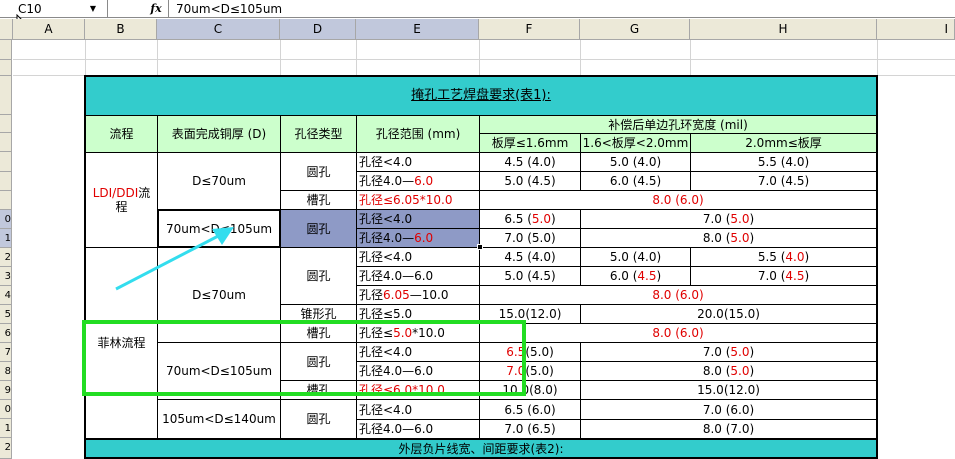 Image resolution: width=955 pixels, height=459 pixels. I want to click on value-cell: 20.0(15.0), so click(729, 314).